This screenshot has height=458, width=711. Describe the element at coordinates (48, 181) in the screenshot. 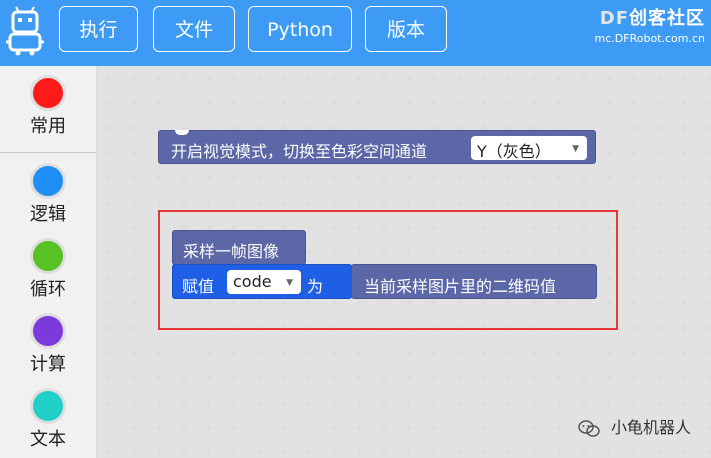

I see `category-logic-dot` at that location.